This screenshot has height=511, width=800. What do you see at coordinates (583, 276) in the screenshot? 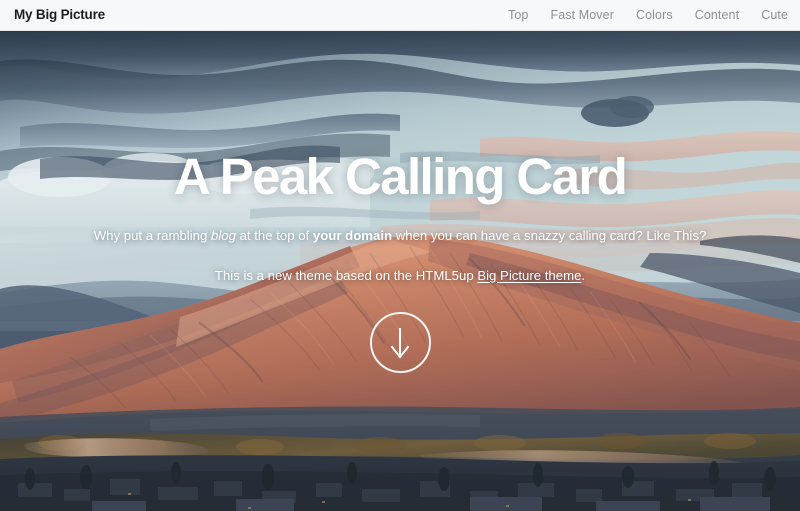
I see `hero-note-suffix: .` at bounding box center [583, 276].